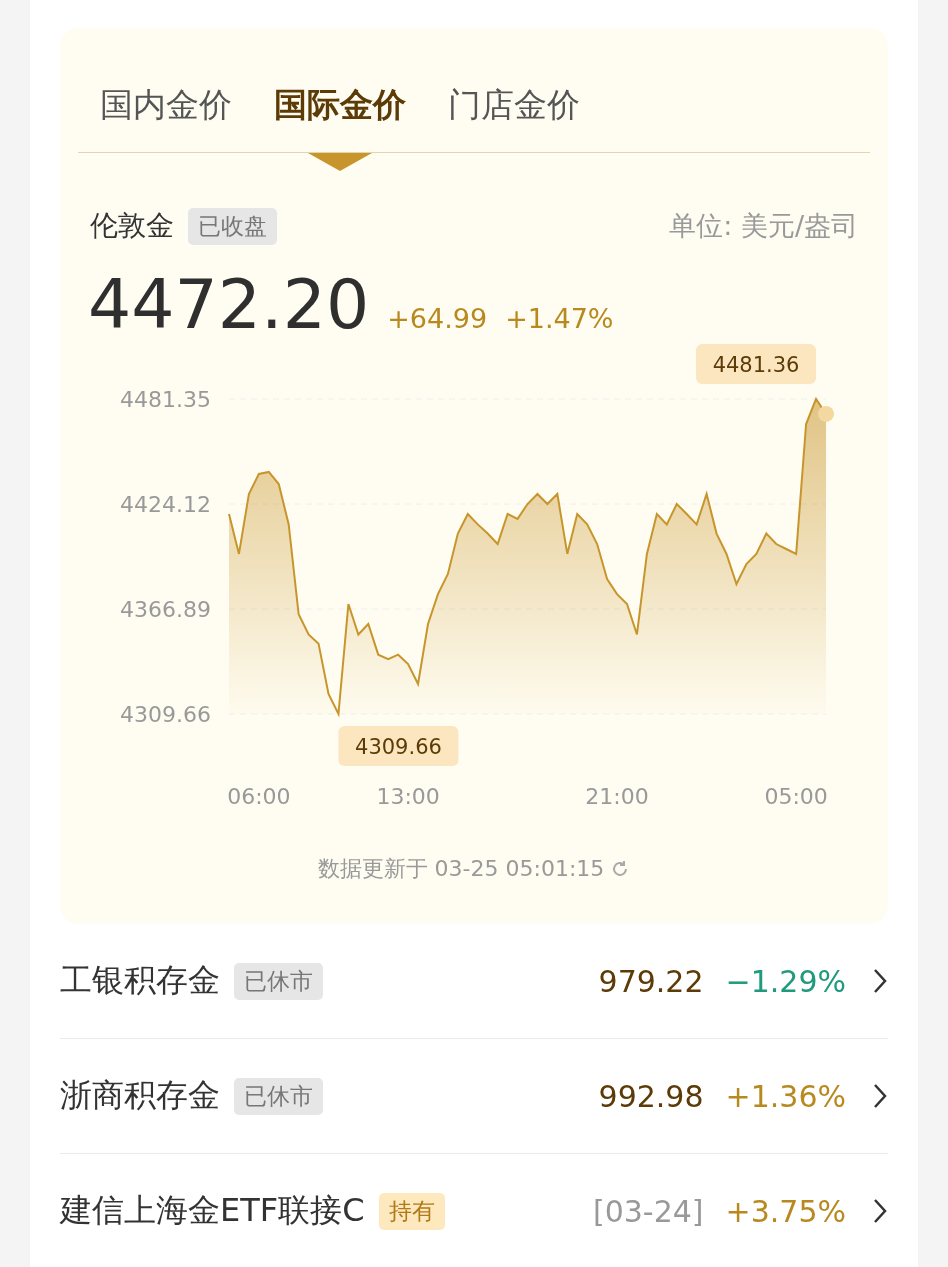  What do you see at coordinates (411, 1211) in the screenshot?
I see `product-tag: 持有` at bounding box center [411, 1211].